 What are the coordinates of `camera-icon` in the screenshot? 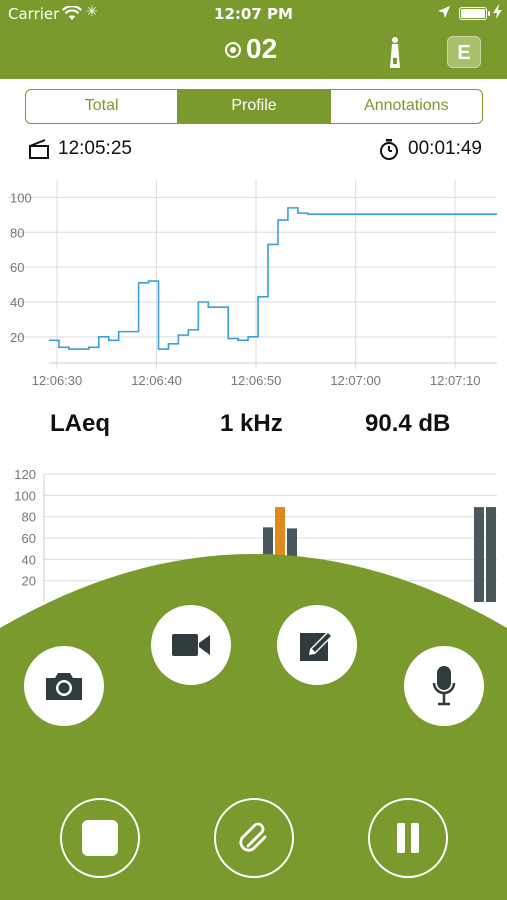 It's located at (64, 686).